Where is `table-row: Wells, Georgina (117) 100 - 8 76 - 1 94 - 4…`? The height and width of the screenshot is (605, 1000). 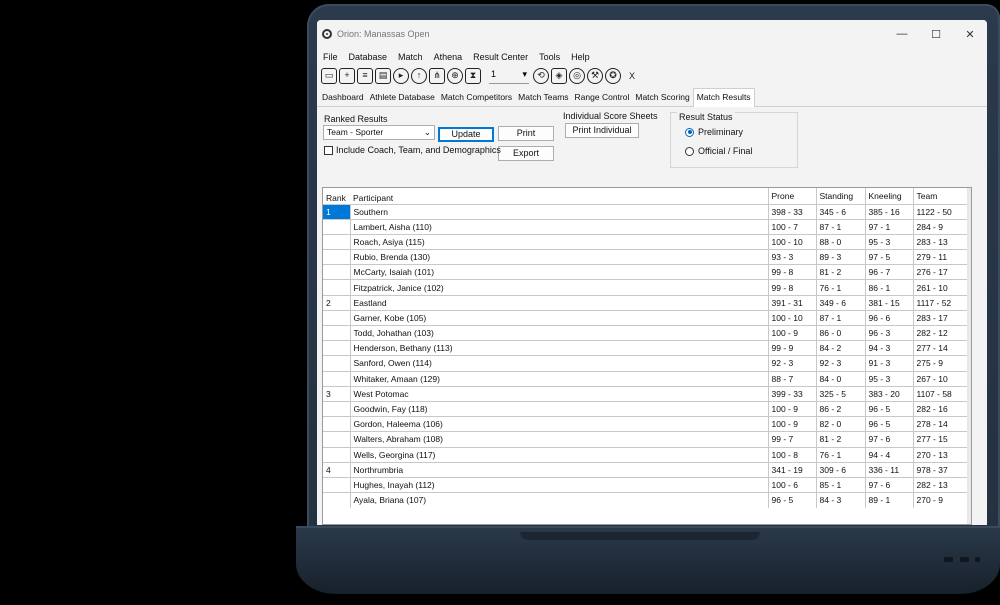
table-row: Wells, Georgina (117) 100 - 8 76 - 1 94 - 4… is located at coordinates (645, 454).